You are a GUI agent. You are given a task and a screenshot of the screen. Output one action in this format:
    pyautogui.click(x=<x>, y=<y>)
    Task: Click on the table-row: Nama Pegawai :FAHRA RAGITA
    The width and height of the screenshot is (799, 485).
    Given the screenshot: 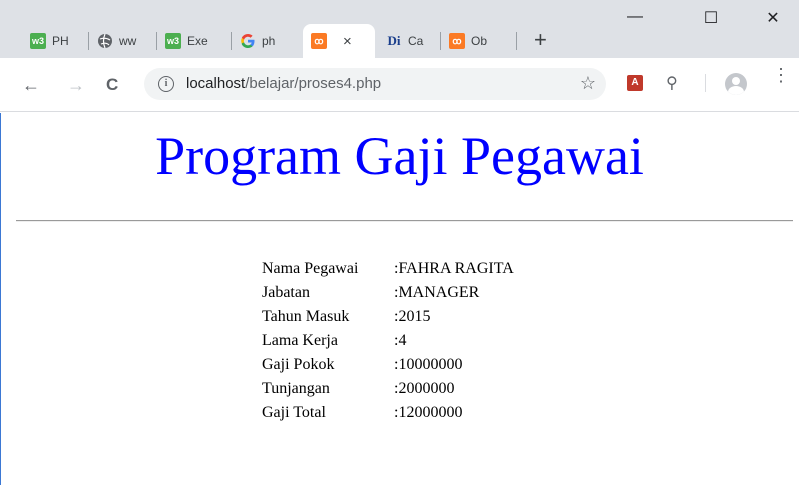 What is the action you would take?
    pyautogui.click(x=388, y=269)
    